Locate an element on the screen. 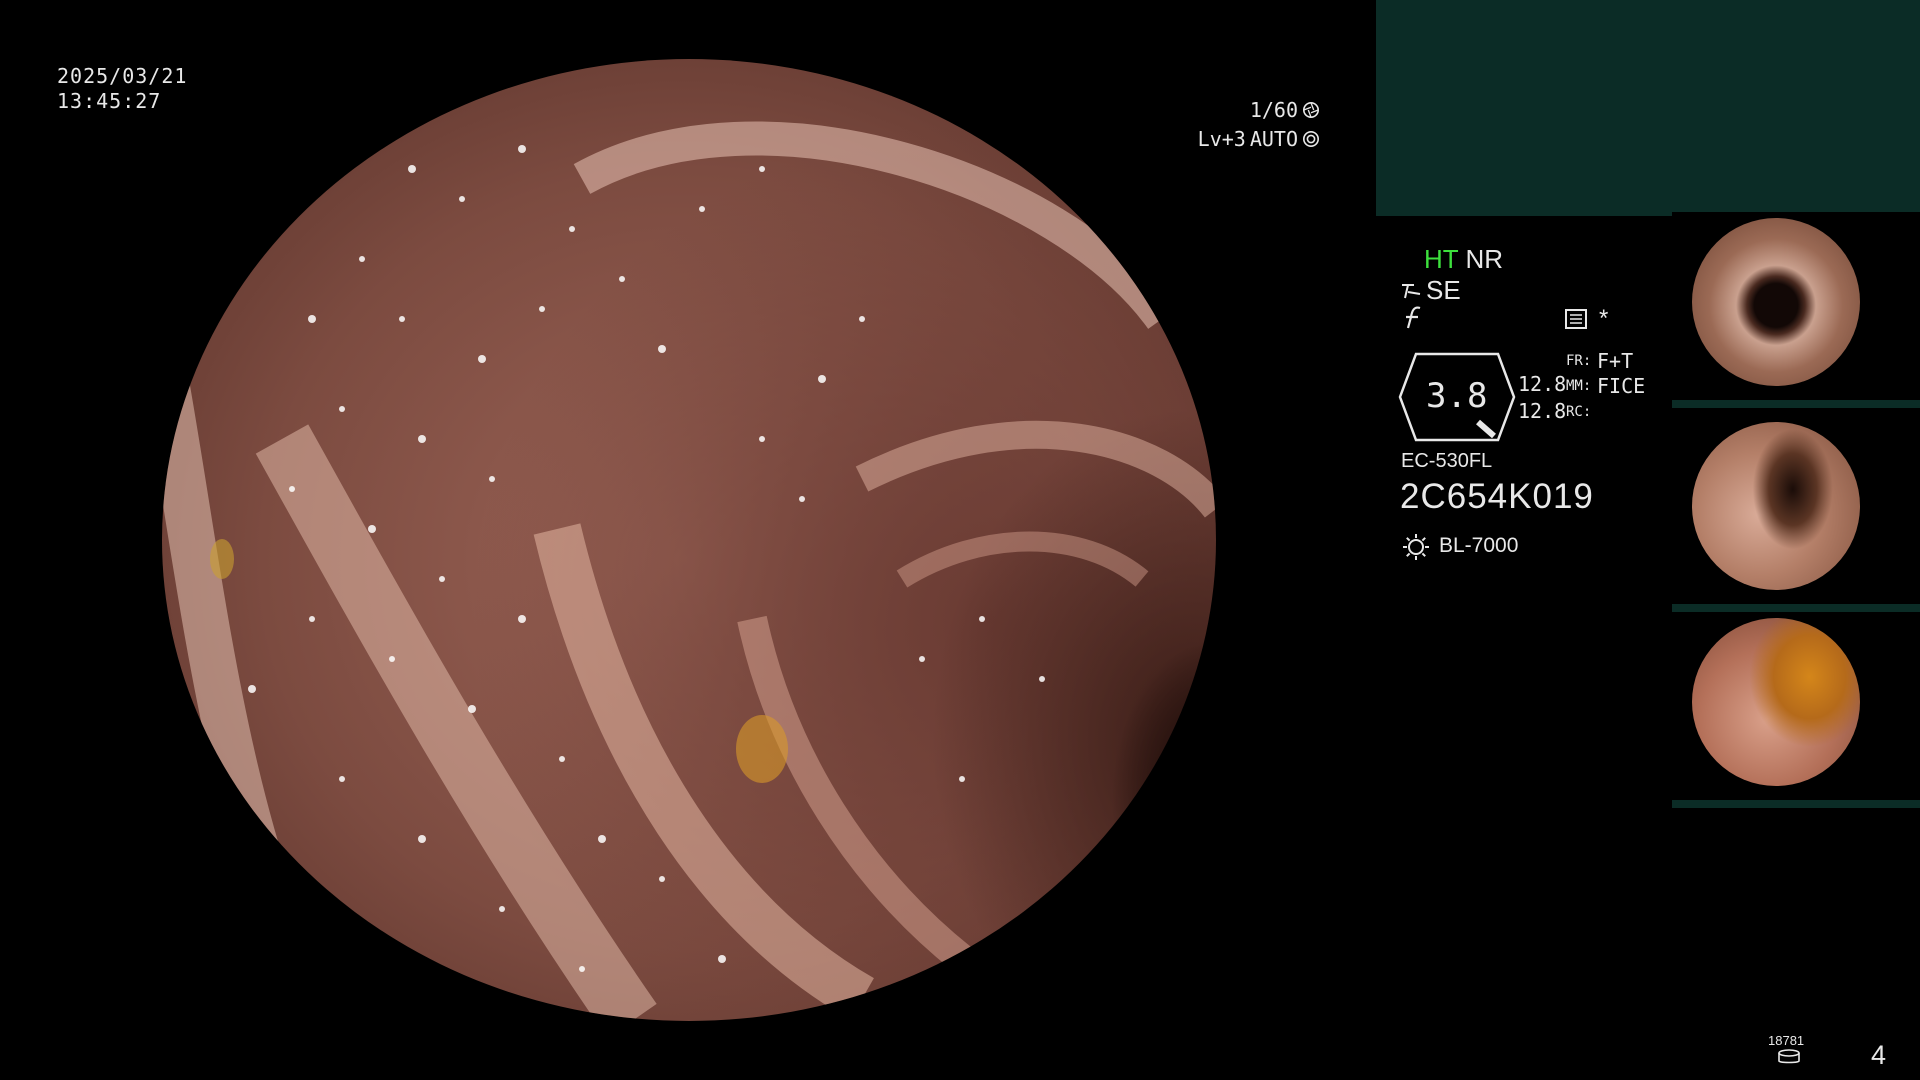 This screenshot has width=1920, height=1080. scope-model: EC-530FL is located at coordinates (1447, 461).